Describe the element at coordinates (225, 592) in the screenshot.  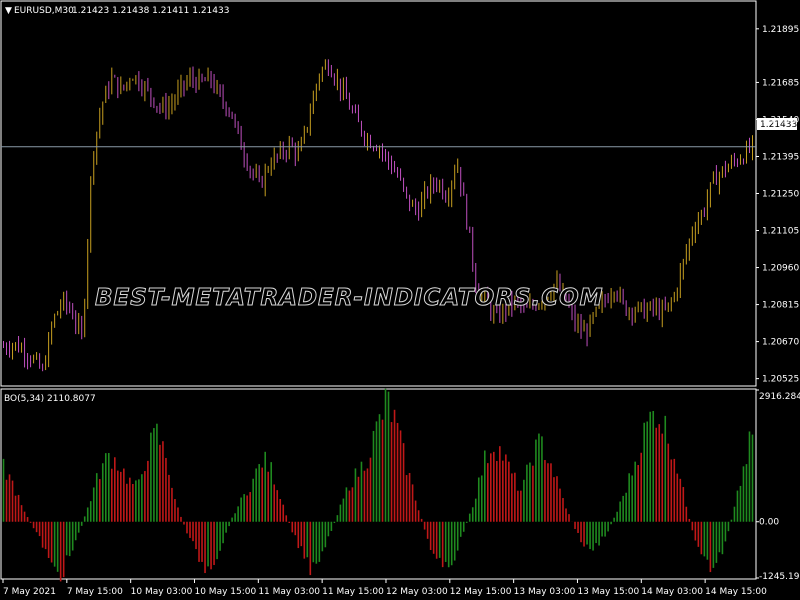
I see `time-tick-label: 10 May 15:00` at that location.